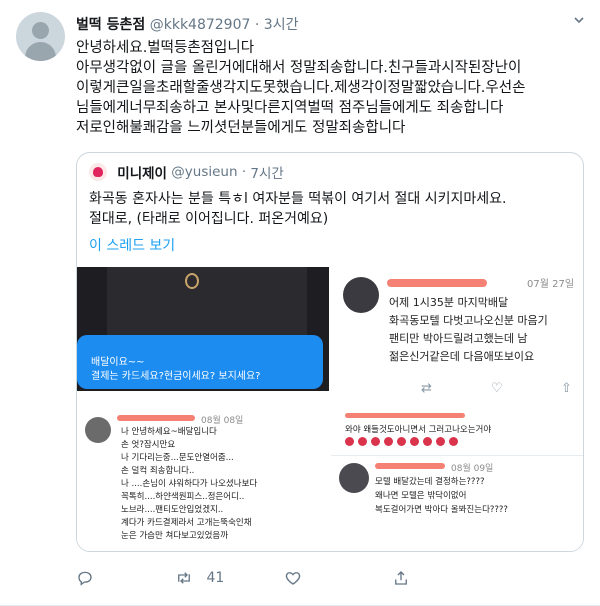 Image resolution: width=600 pixels, height=606 pixels. I want to click on avatar, so click(40, 36).